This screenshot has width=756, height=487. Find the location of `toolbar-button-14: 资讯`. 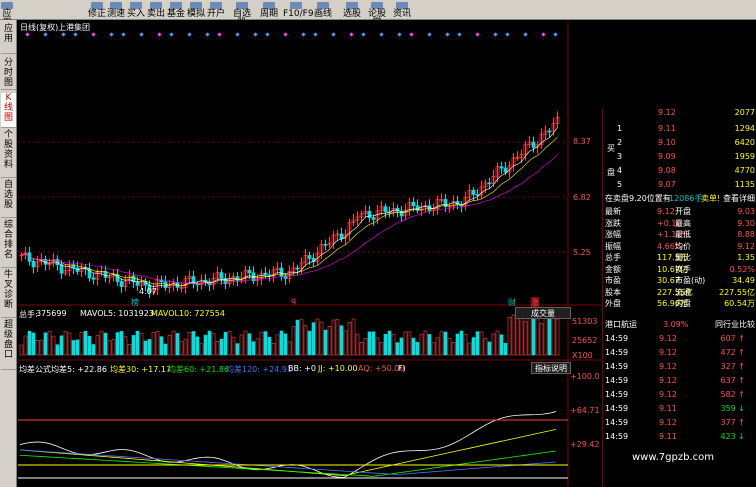

toolbar-button-14: 资讯 is located at coordinates (402, 10).